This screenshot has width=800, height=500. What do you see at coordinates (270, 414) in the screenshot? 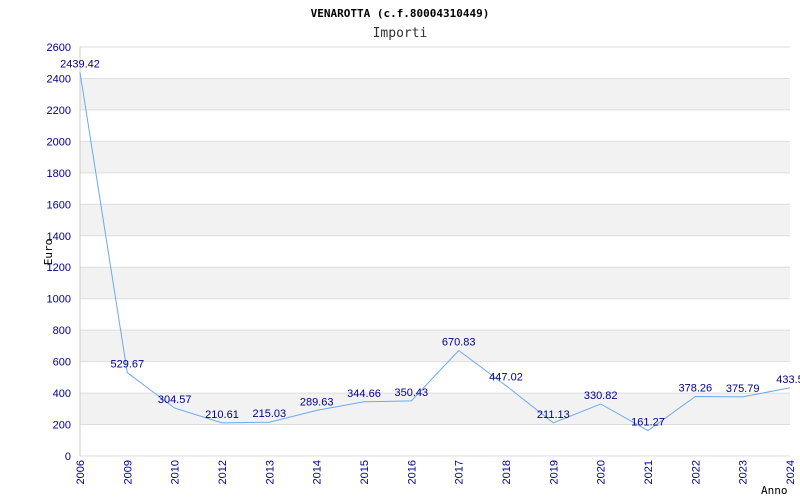
I see `data-label: 215.03` at bounding box center [270, 414].